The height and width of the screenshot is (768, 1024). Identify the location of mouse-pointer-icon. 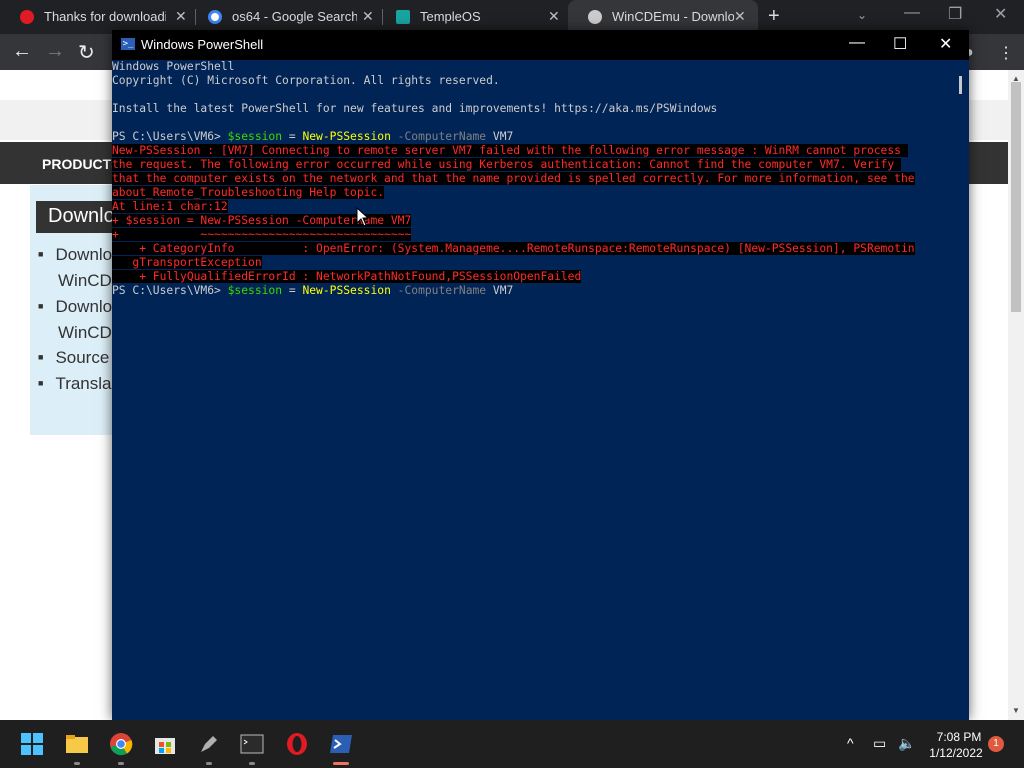
(363, 217).